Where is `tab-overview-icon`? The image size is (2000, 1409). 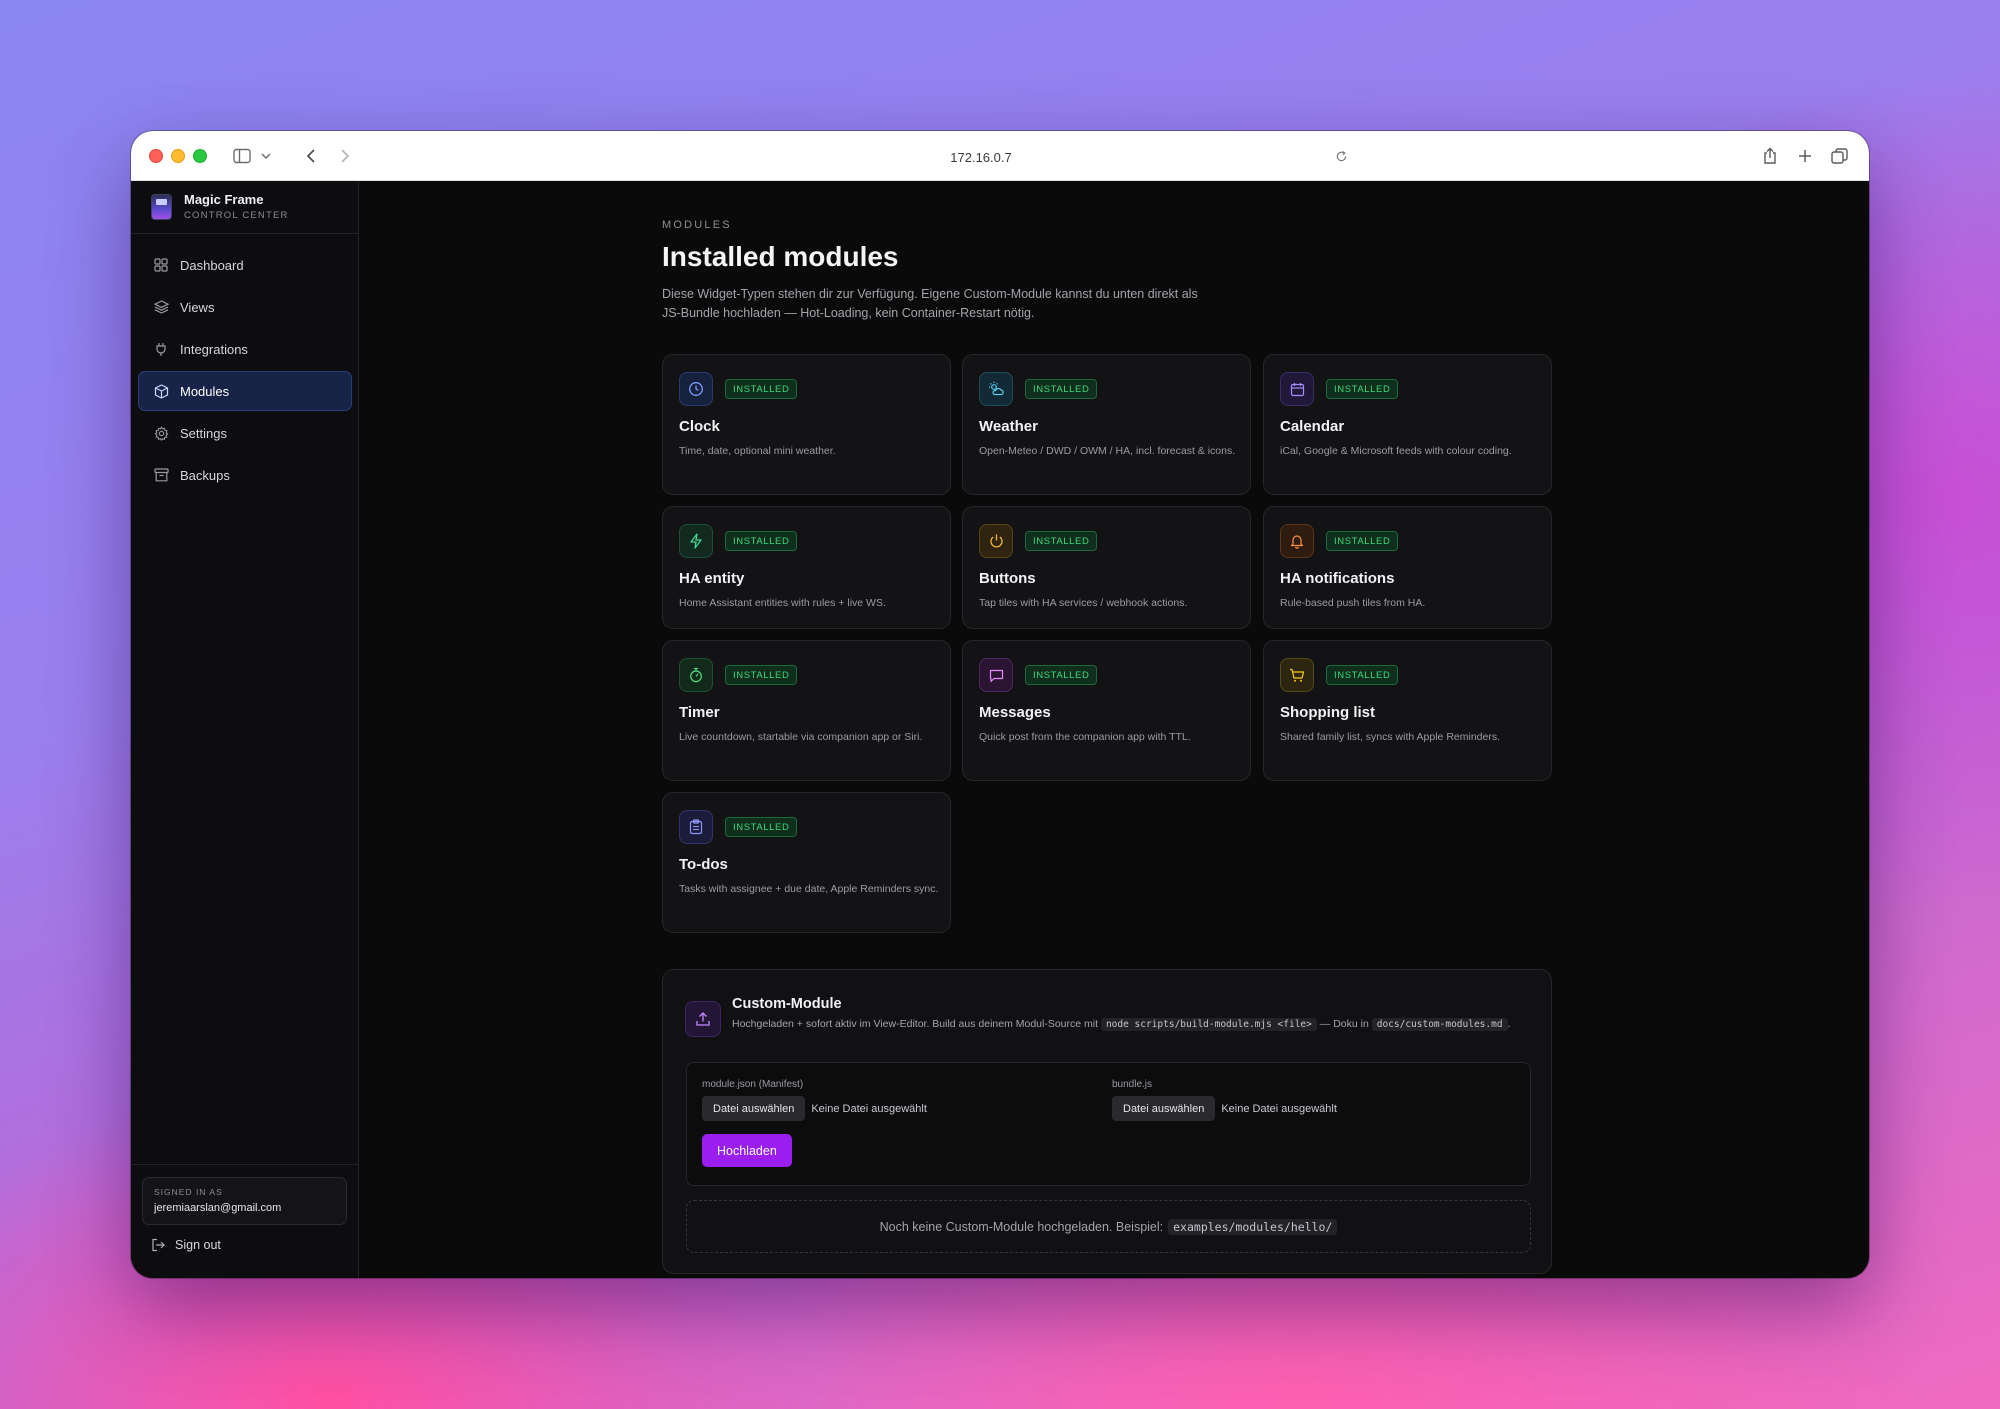
tab-overview-icon is located at coordinates (1839, 156).